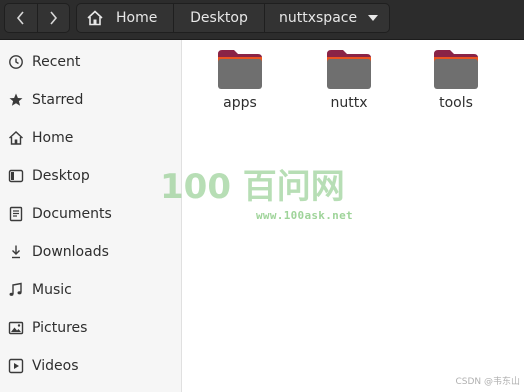 The height and width of the screenshot is (392, 524). Describe the element at coordinates (60, 328) in the screenshot. I see `sidebar-item-label: Pictures` at that location.